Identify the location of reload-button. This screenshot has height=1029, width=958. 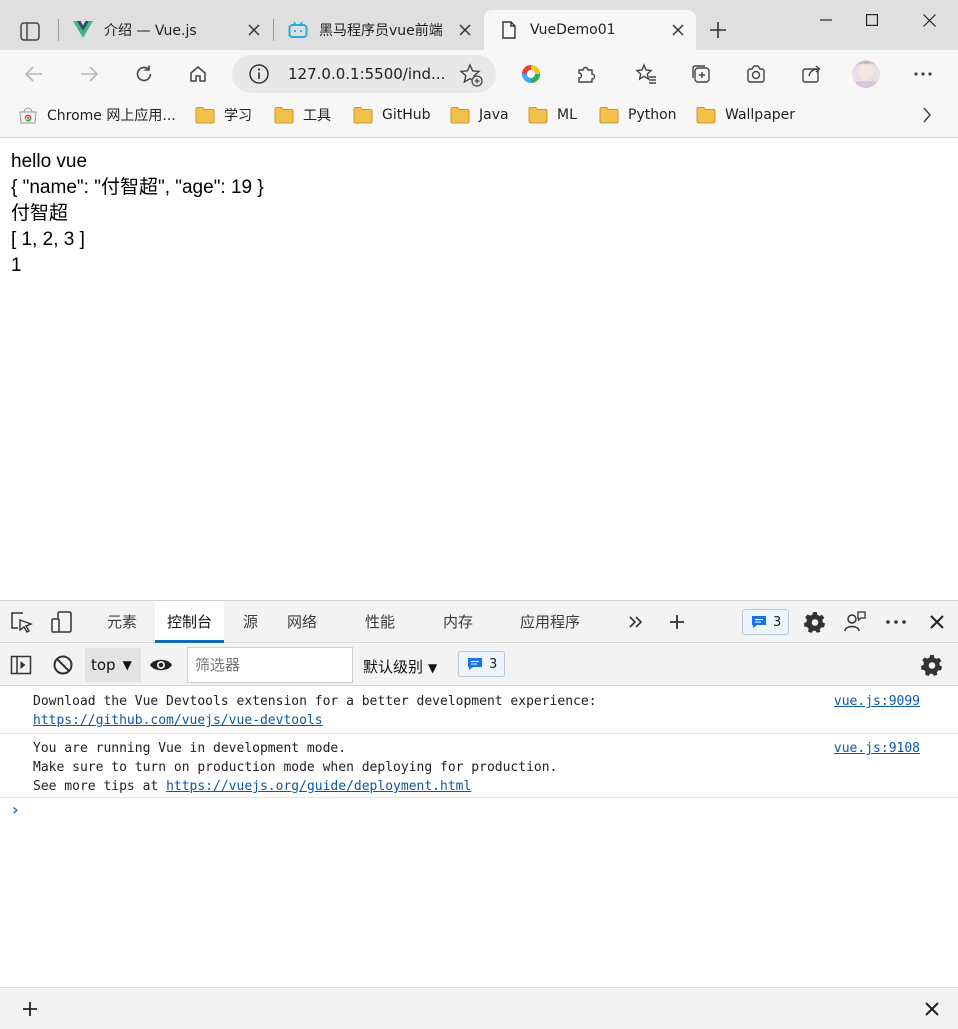
(144, 74).